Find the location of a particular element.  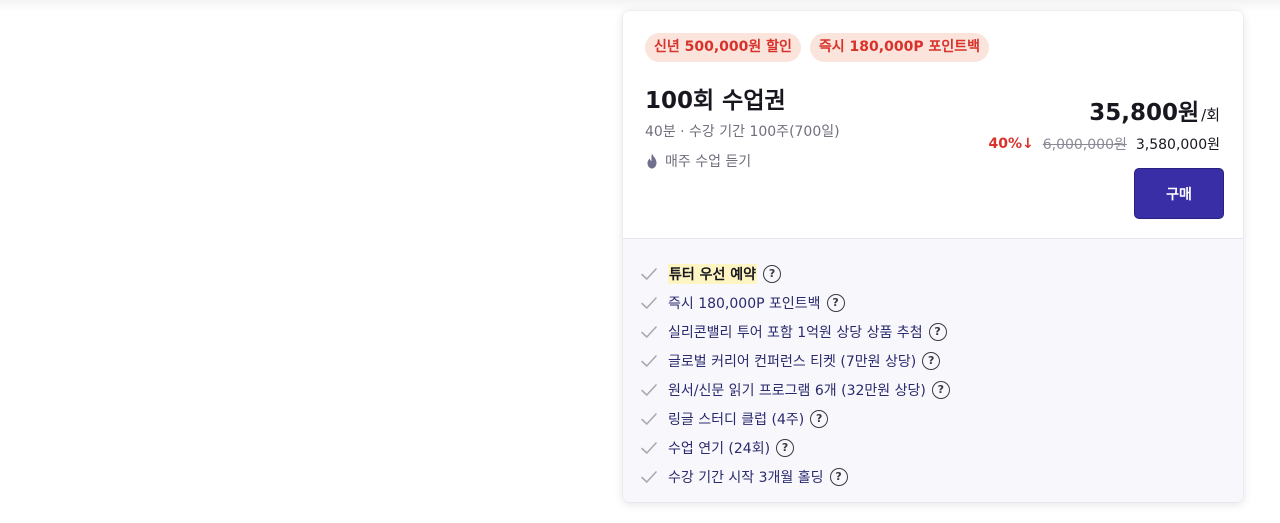

benefit-label: 즉시 180,000P 포인트백 is located at coordinates (744, 303).